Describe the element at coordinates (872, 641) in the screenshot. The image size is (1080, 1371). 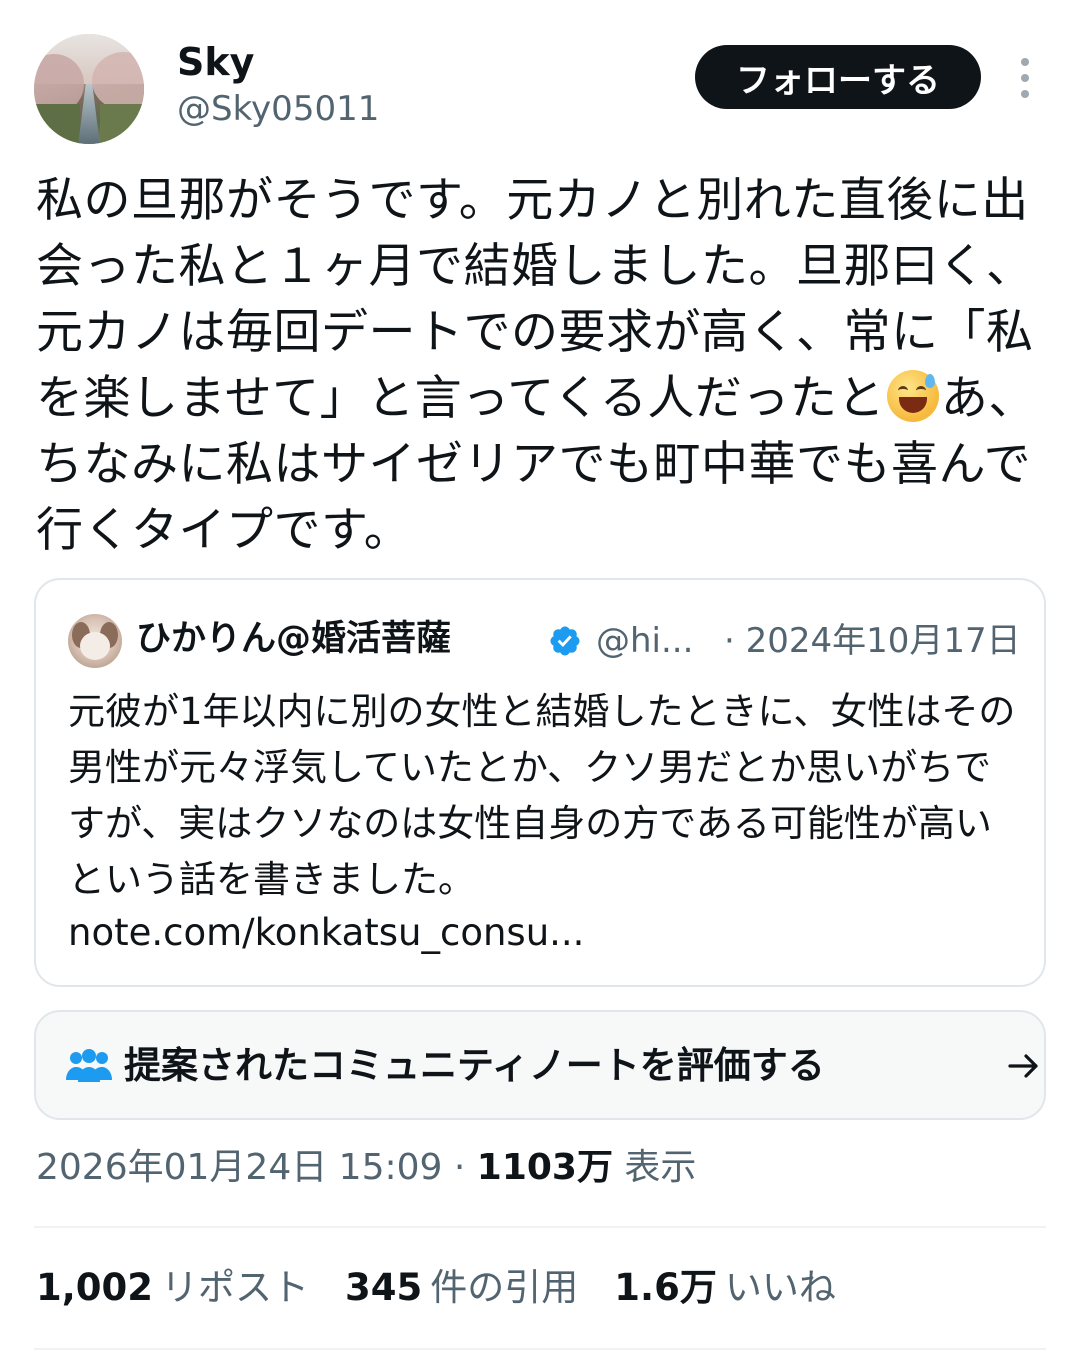
I see `quoted-date: · 2024年10月17日` at that location.